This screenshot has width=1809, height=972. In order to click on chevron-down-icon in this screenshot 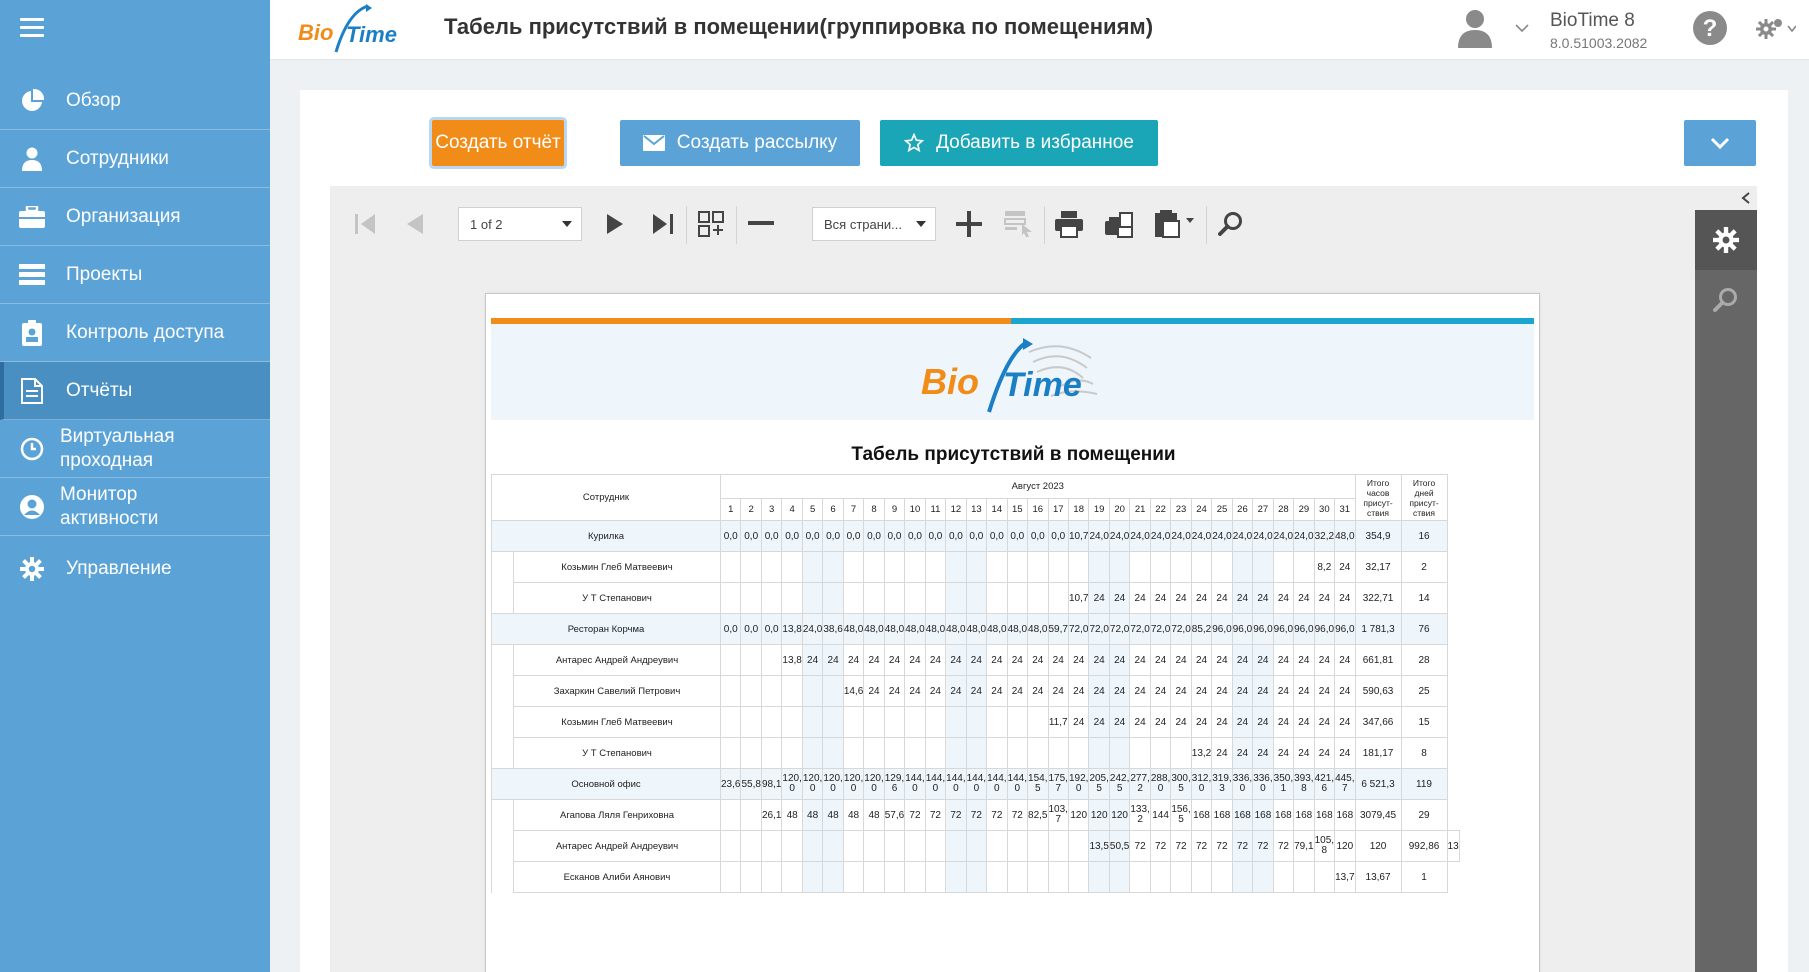, I will do `click(1522, 29)`.